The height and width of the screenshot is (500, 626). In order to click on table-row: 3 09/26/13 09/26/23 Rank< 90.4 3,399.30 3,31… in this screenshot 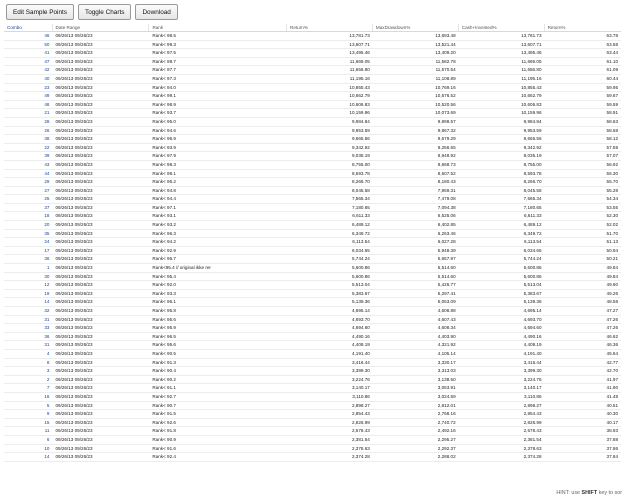, I will do `click(312, 371)`.